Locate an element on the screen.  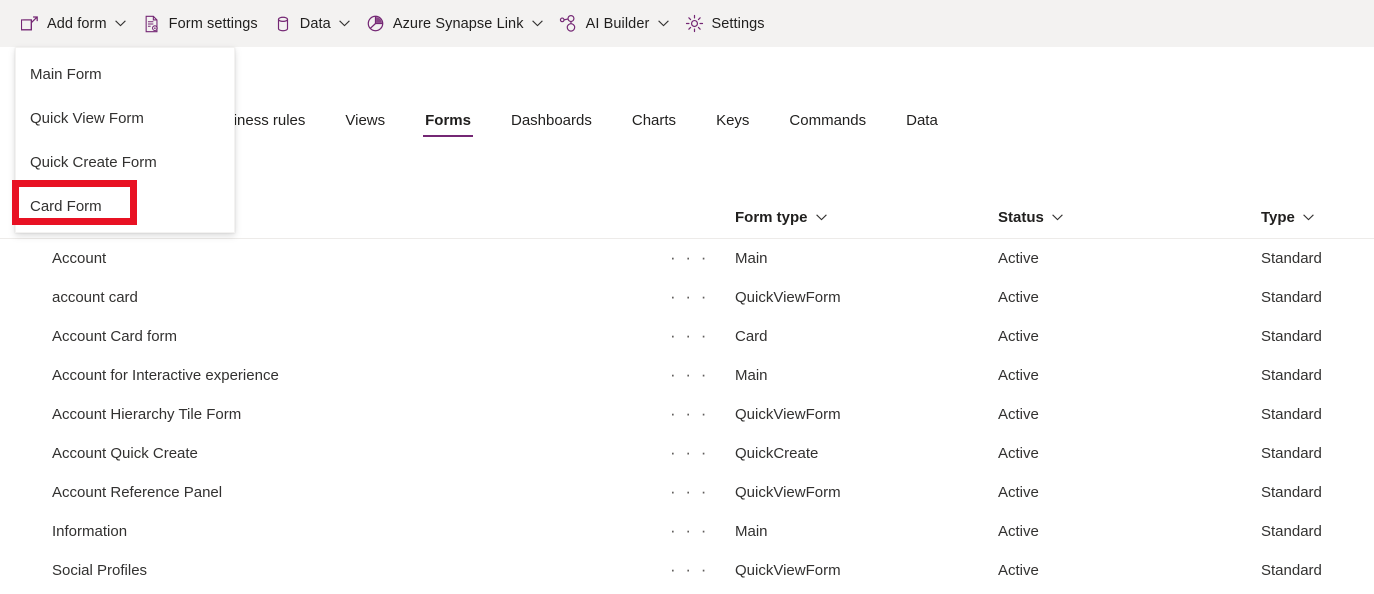
cell-form-type: QuickCreate is located at coordinates (777, 453).